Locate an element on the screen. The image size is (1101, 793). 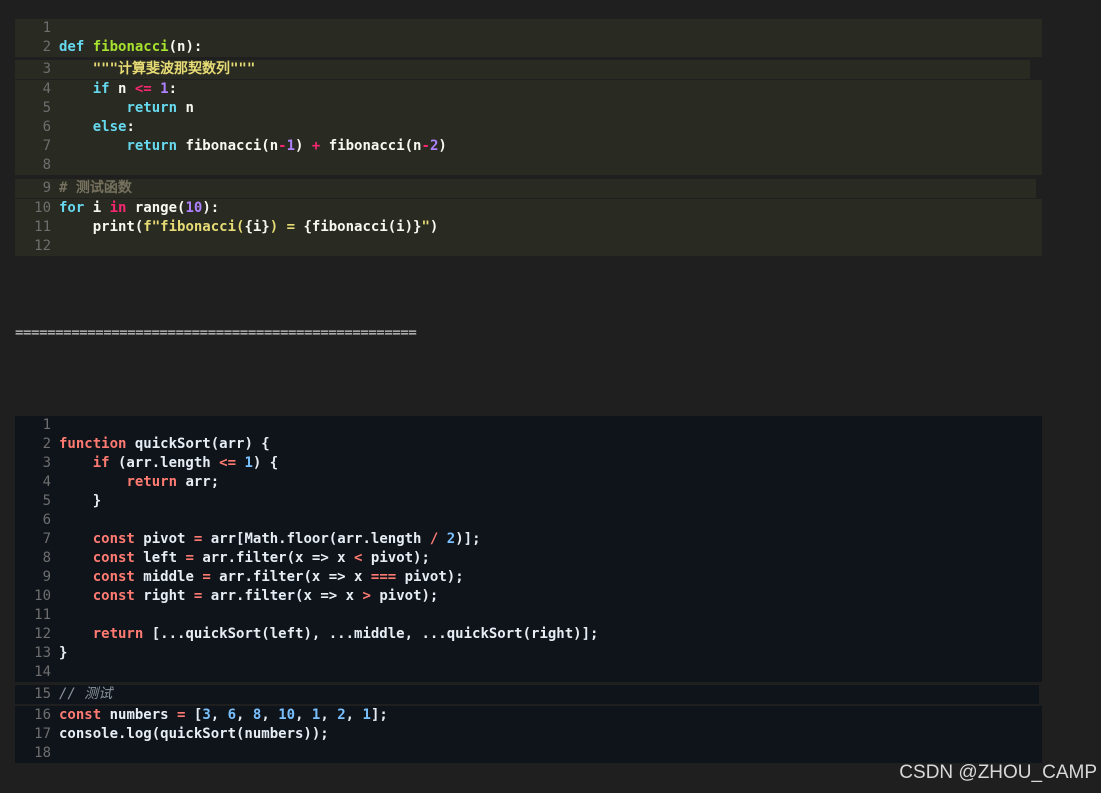
line-number: 17 is located at coordinates (42, 734).